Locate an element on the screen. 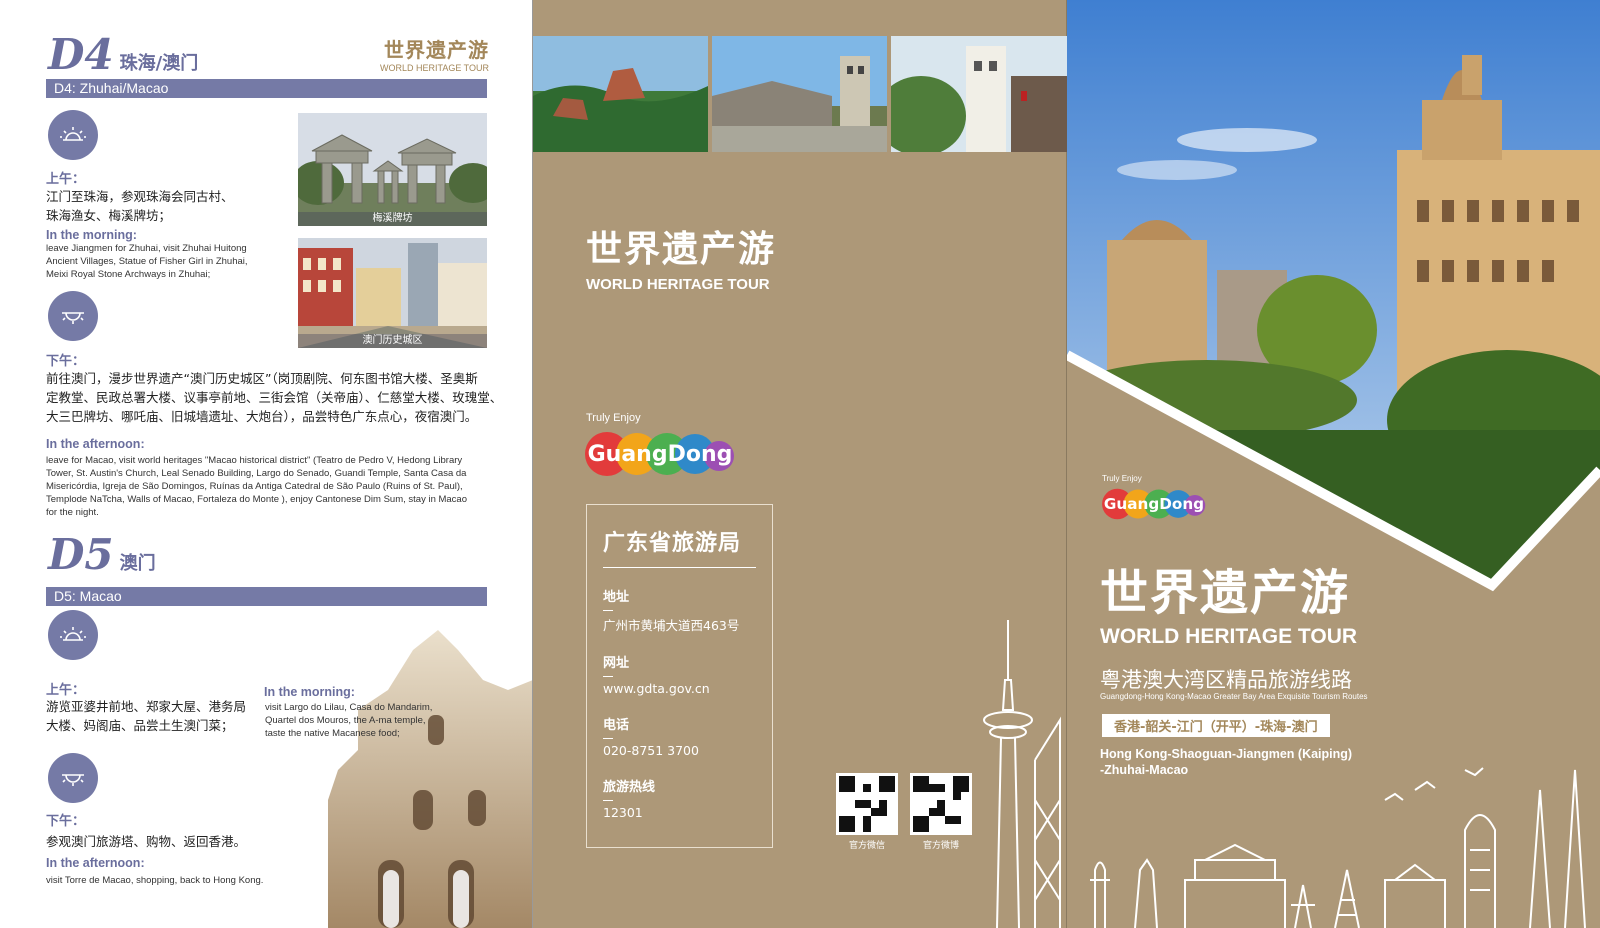  photo-caption: 澳门历史城区 is located at coordinates (392, 341).